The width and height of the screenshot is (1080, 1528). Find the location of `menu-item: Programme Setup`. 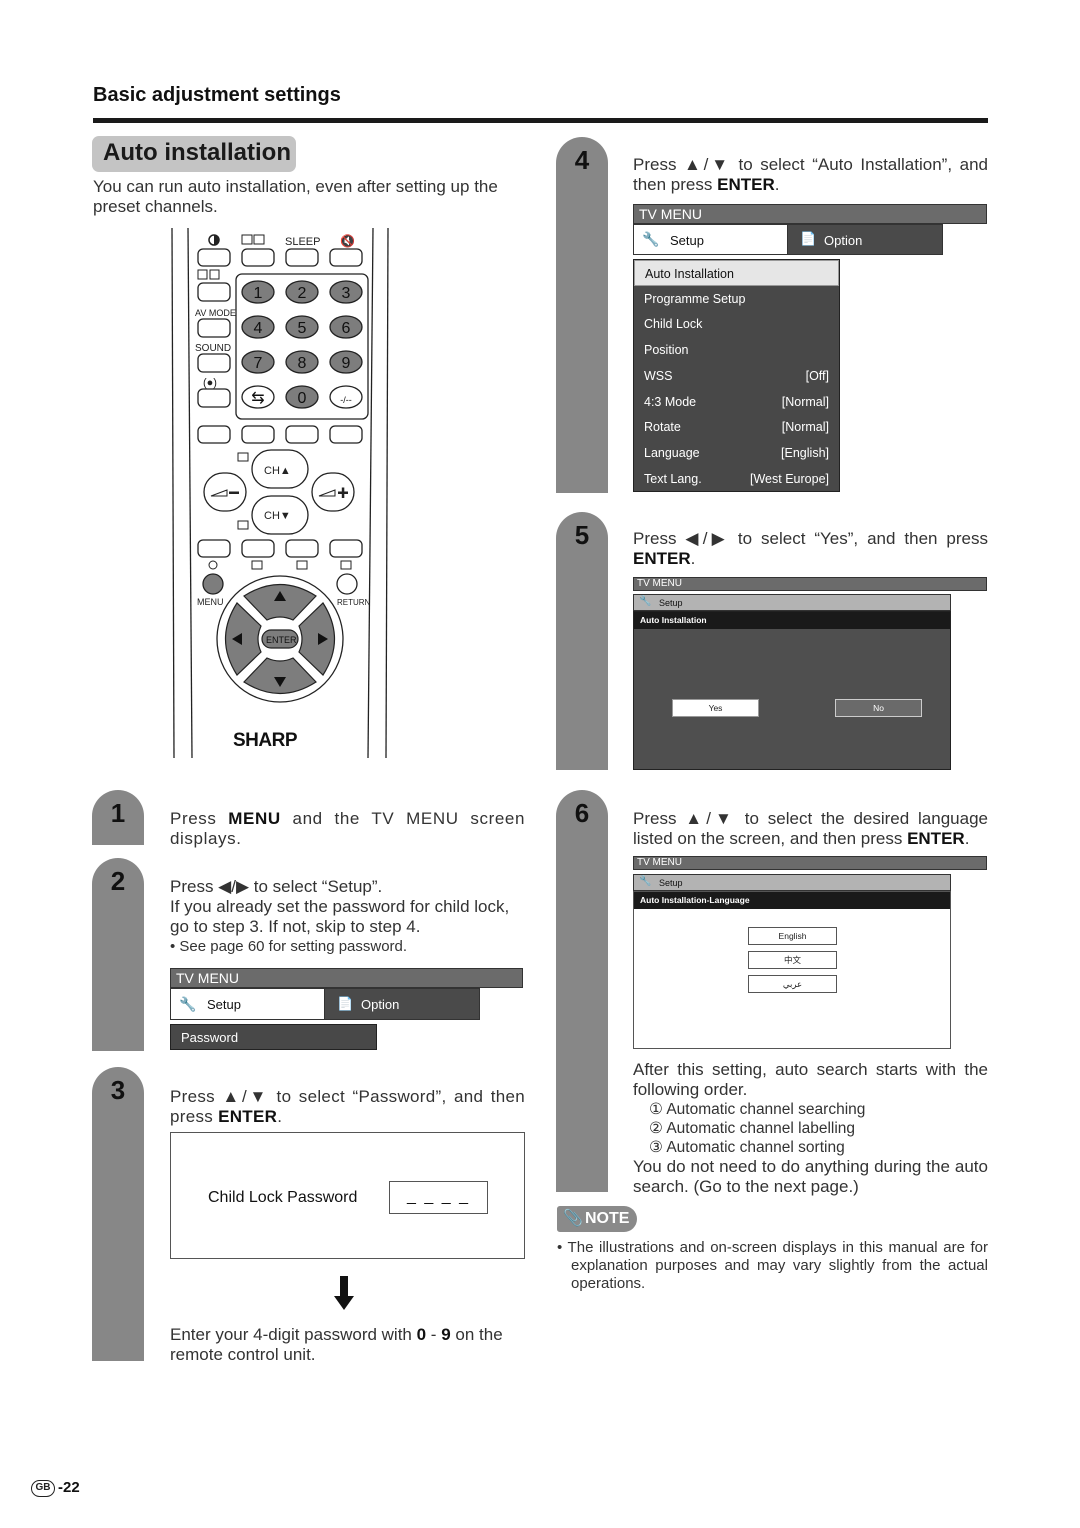

menu-item: Programme Setup is located at coordinates (736, 299).